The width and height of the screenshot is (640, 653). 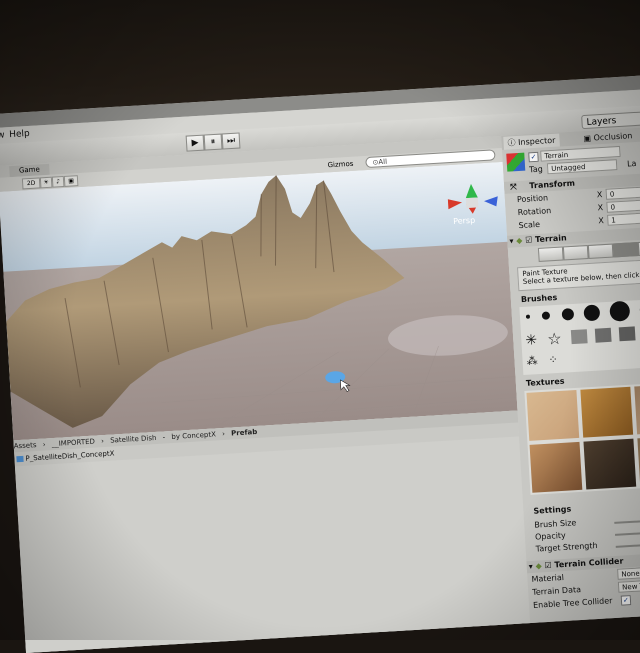 What do you see at coordinates (46, 183) in the screenshot?
I see `lighting-icon: ☀` at bounding box center [46, 183].